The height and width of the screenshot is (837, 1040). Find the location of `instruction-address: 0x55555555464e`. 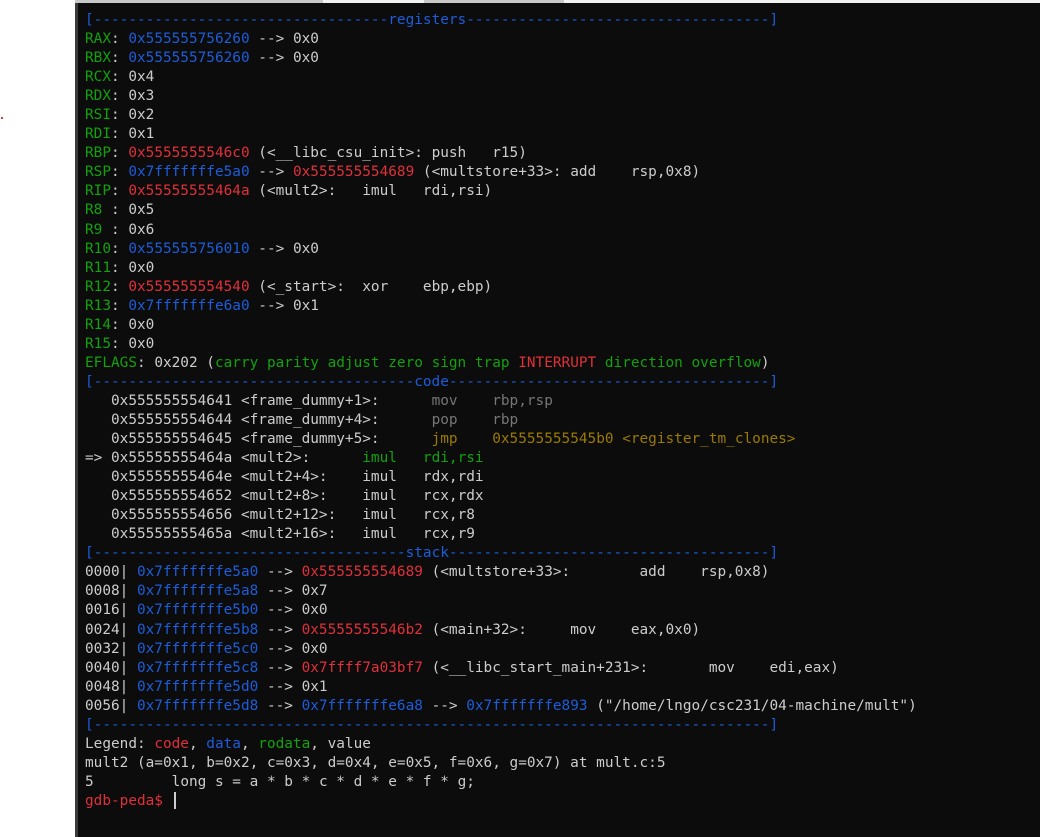

instruction-address: 0x55555555464e is located at coordinates (172, 477).